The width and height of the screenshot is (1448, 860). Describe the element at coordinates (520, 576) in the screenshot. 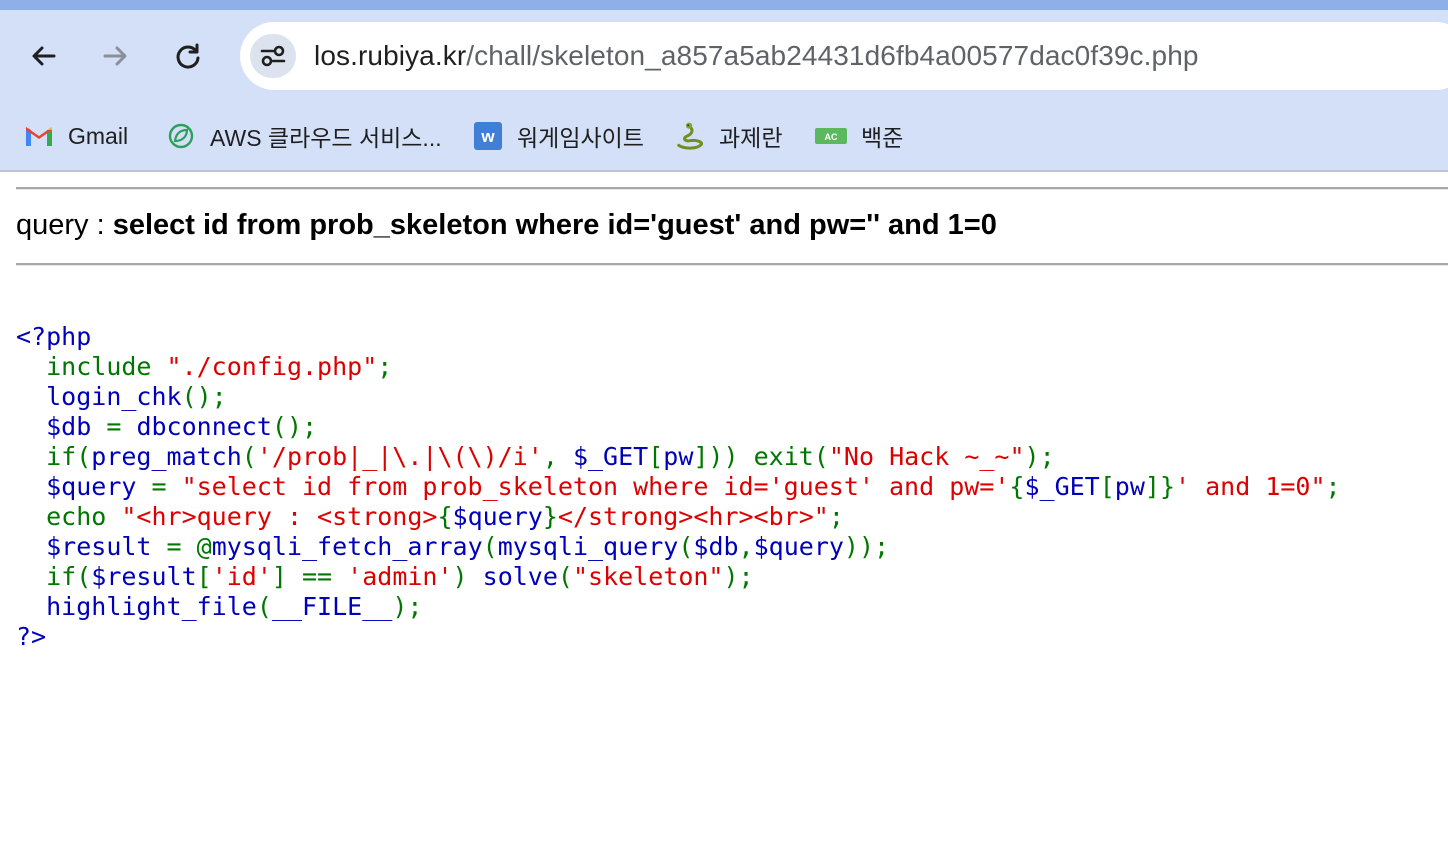

I see `code-token: solve` at that location.